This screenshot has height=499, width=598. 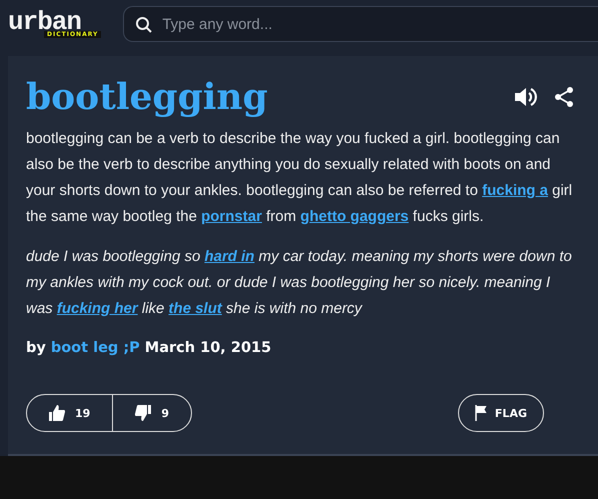 What do you see at coordinates (195, 308) in the screenshot?
I see `term-link: the slut` at bounding box center [195, 308].